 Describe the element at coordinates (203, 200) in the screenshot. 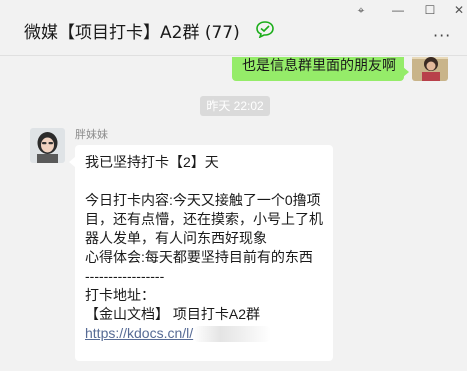

I see `message-line: 今日打卡内容:今天又接触了一个0撸项` at that location.